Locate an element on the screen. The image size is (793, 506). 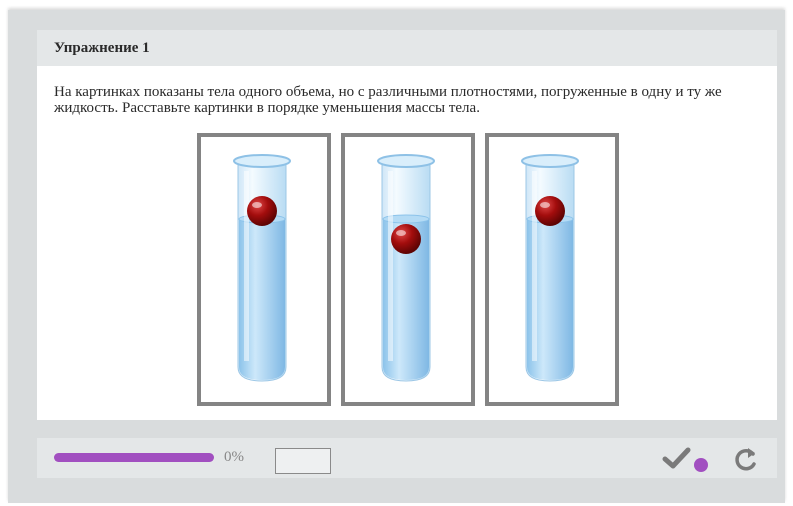
reset-button is located at coordinates (746, 459).